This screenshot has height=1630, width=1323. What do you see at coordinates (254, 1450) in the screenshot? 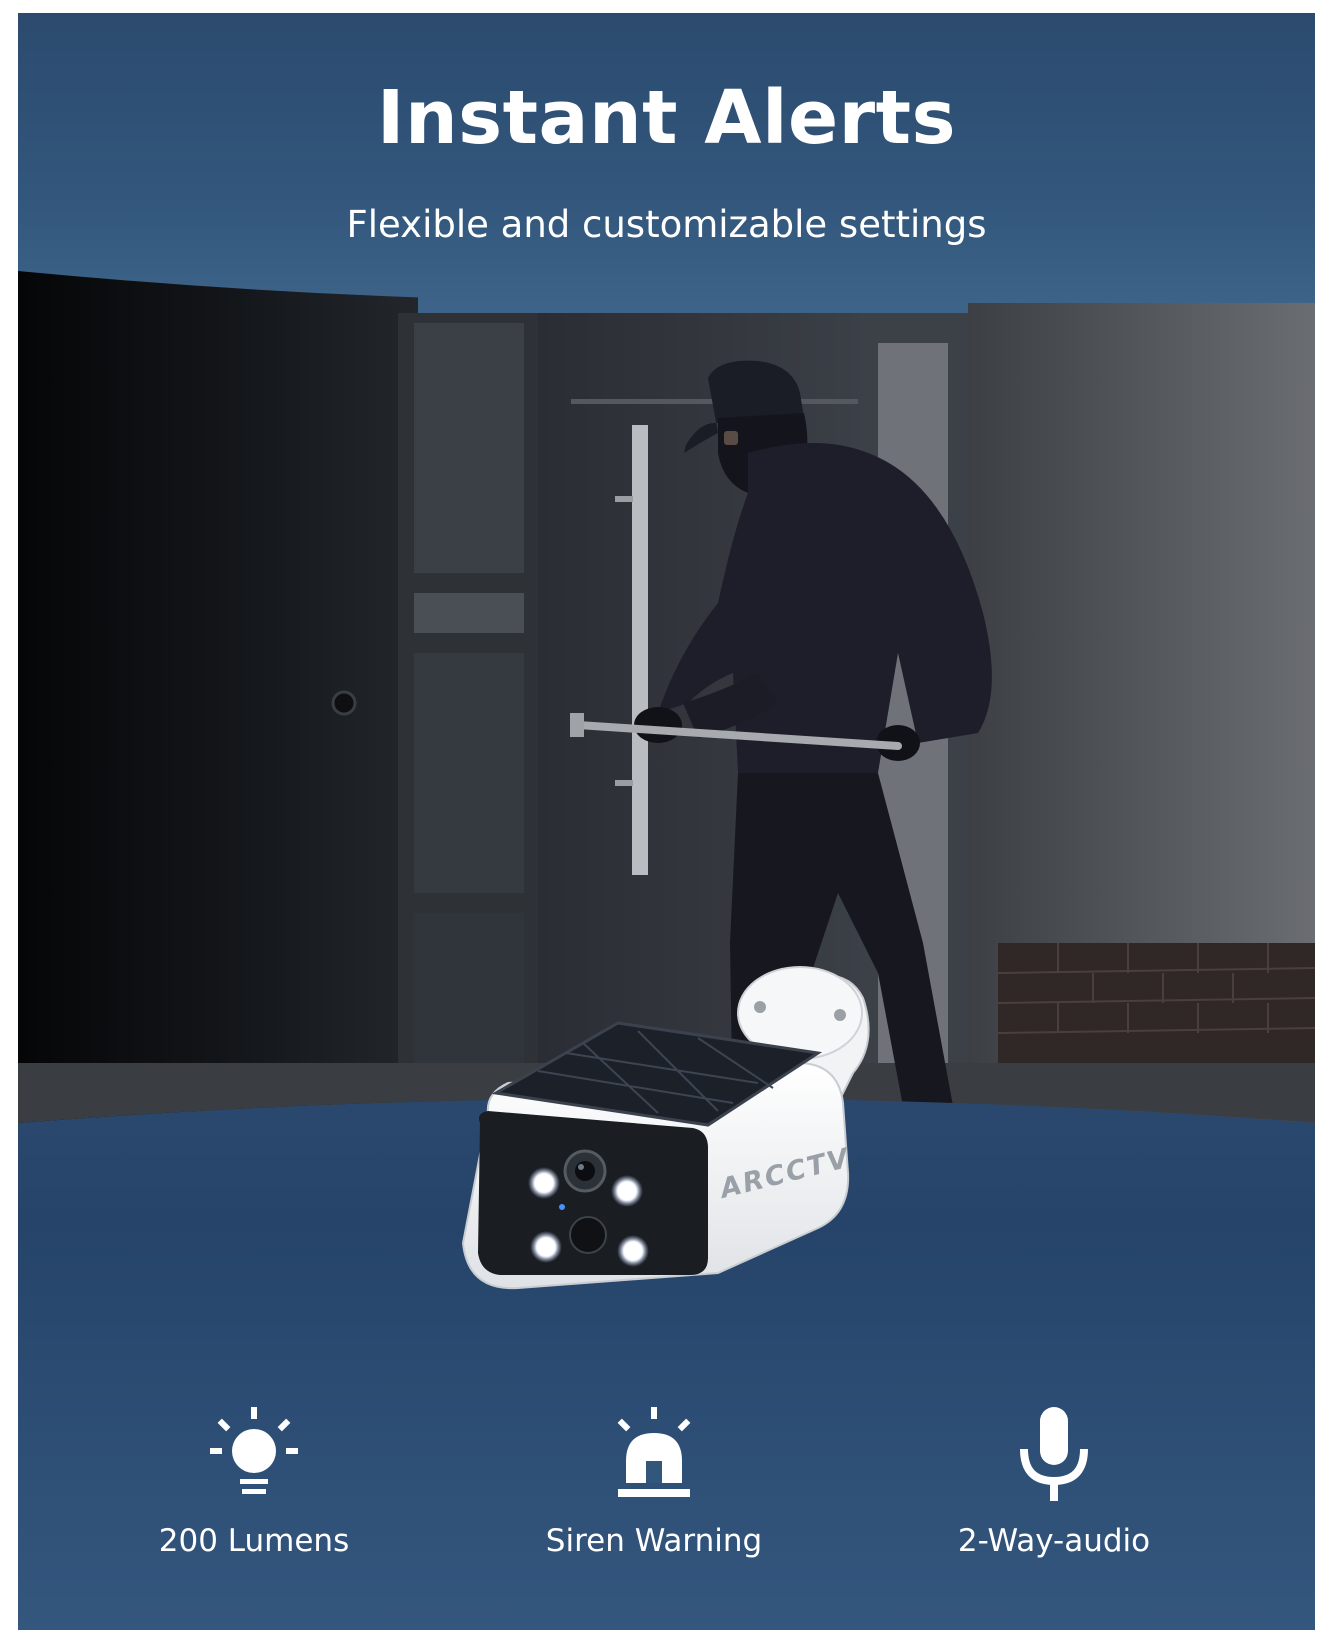
I see `light-bulb-icon` at bounding box center [254, 1450].